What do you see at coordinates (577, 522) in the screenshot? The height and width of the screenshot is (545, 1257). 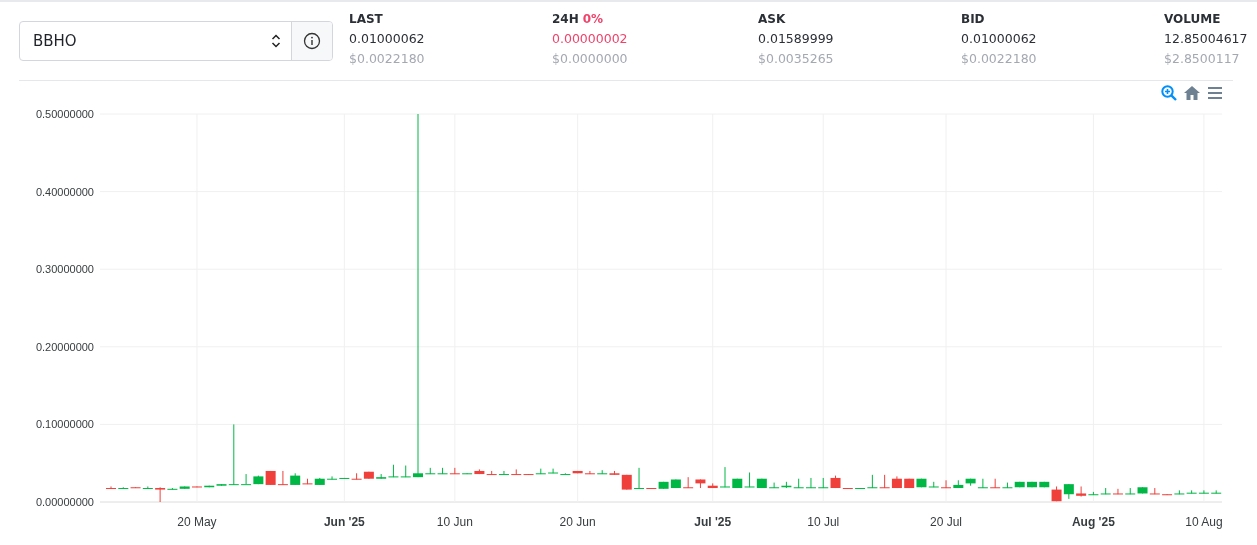 I see `x-axis-label: 20 Jun` at bounding box center [577, 522].